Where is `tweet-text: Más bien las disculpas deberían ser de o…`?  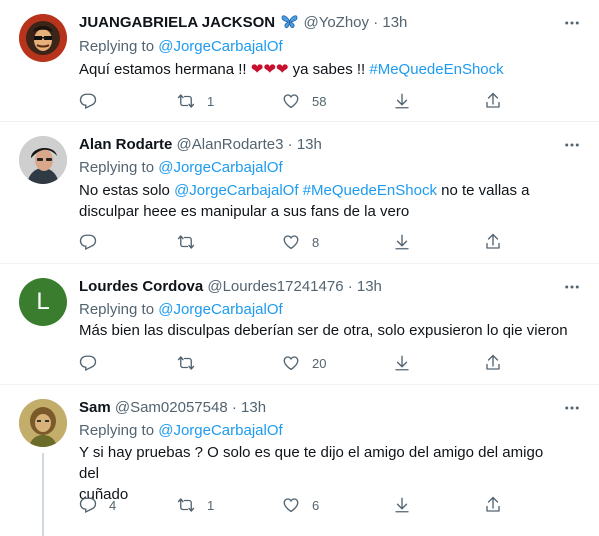 tweet-text: Más bien las disculpas deberían ser de o… is located at coordinates (323, 331).